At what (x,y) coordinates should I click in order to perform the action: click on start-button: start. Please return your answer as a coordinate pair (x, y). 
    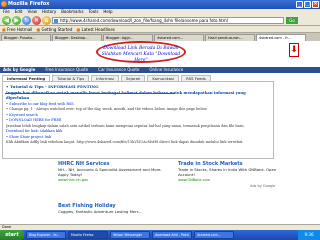
    Looking at the image, I should click on (12, 235).